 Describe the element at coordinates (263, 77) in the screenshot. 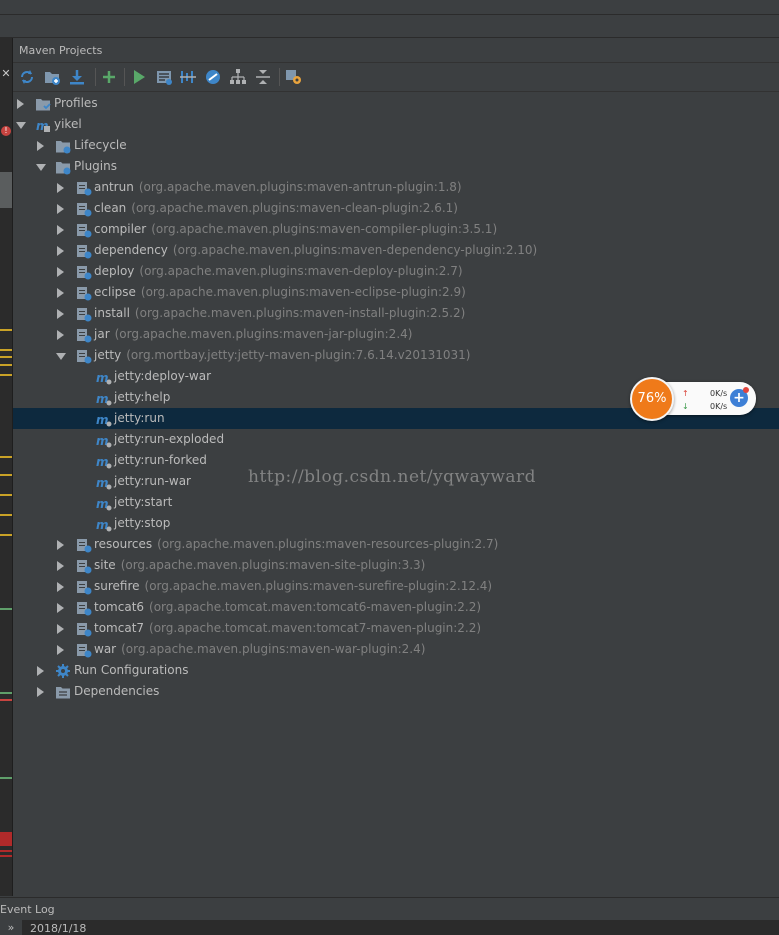

I see `collapse-all-icon` at that location.